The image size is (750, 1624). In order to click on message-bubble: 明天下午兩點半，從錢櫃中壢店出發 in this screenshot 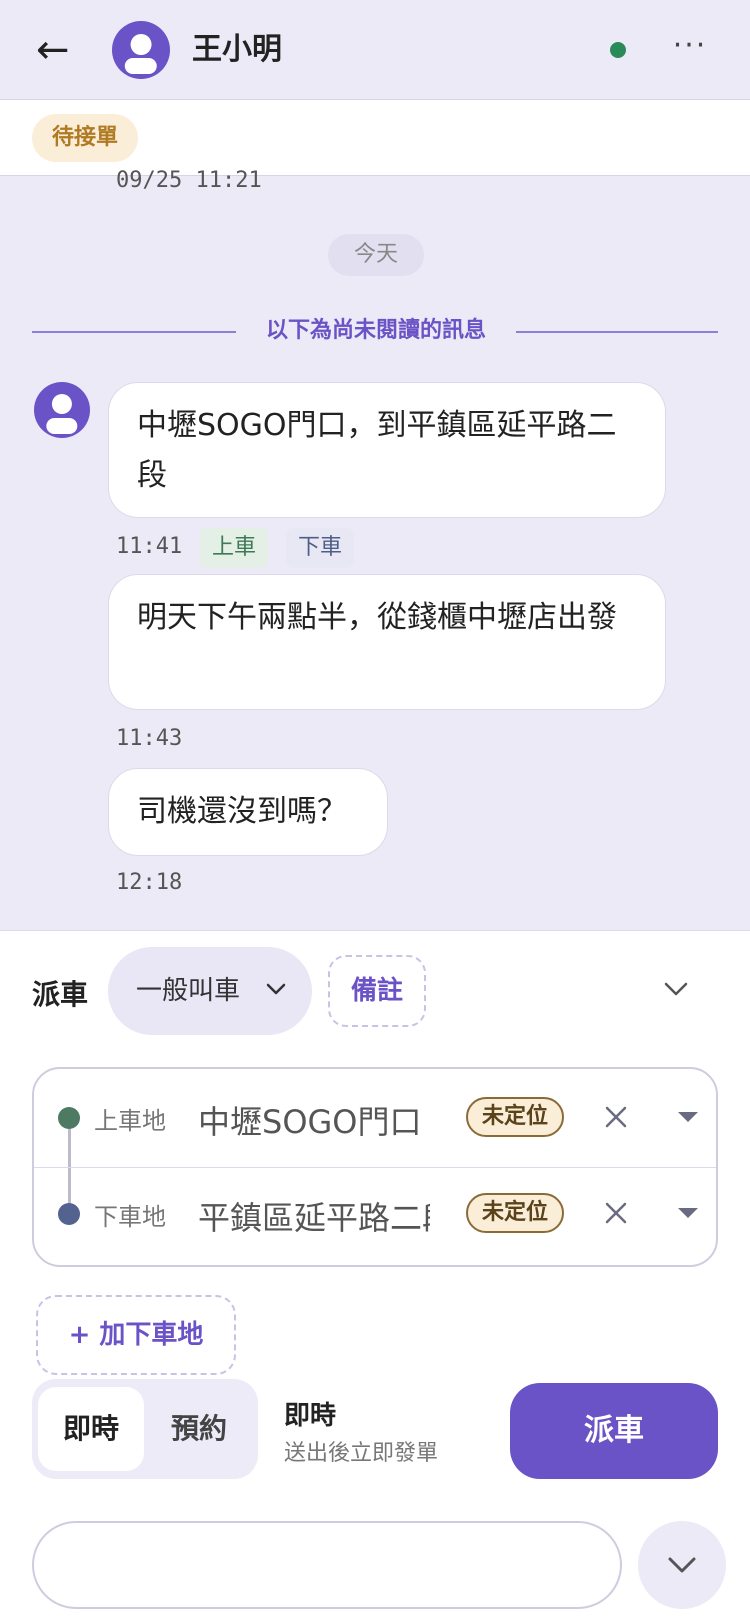, I will do `click(387, 642)`.